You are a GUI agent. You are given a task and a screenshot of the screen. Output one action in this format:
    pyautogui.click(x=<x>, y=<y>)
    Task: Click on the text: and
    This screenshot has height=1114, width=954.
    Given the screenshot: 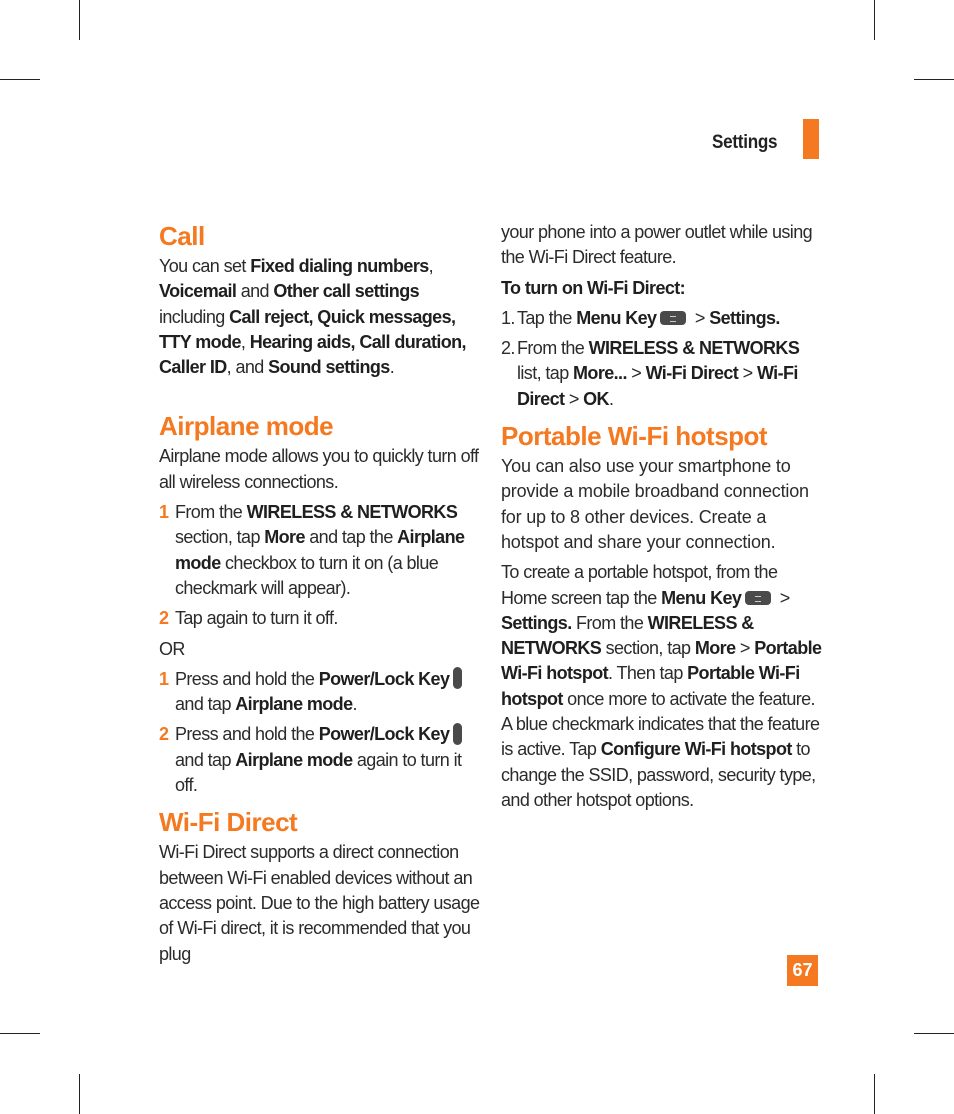 What is the action you would take?
    pyautogui.click(x=255, y=291)
    